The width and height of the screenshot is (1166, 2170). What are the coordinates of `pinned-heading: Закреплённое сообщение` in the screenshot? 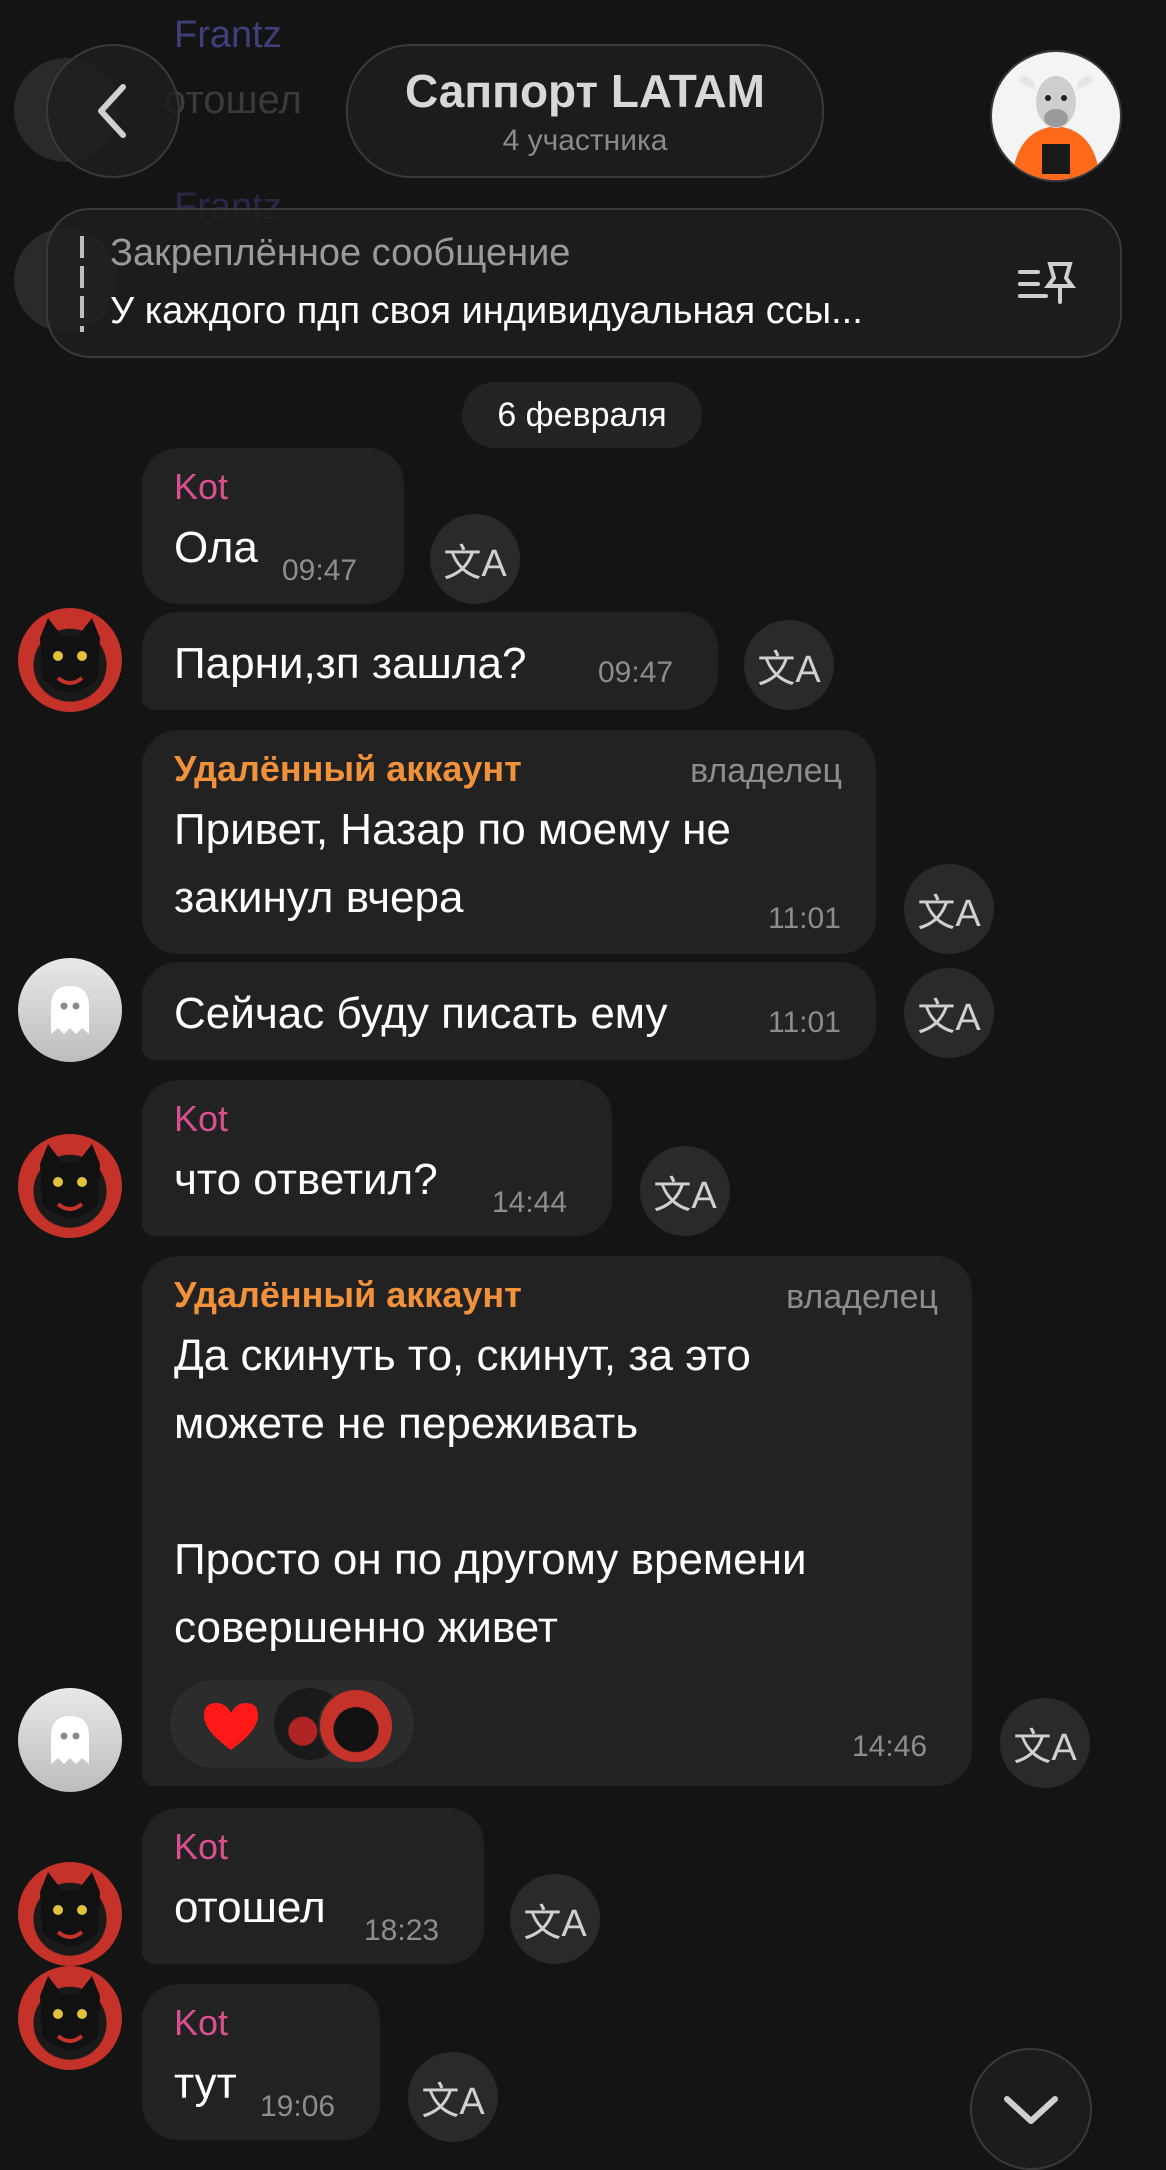 It's located at (340, 253).